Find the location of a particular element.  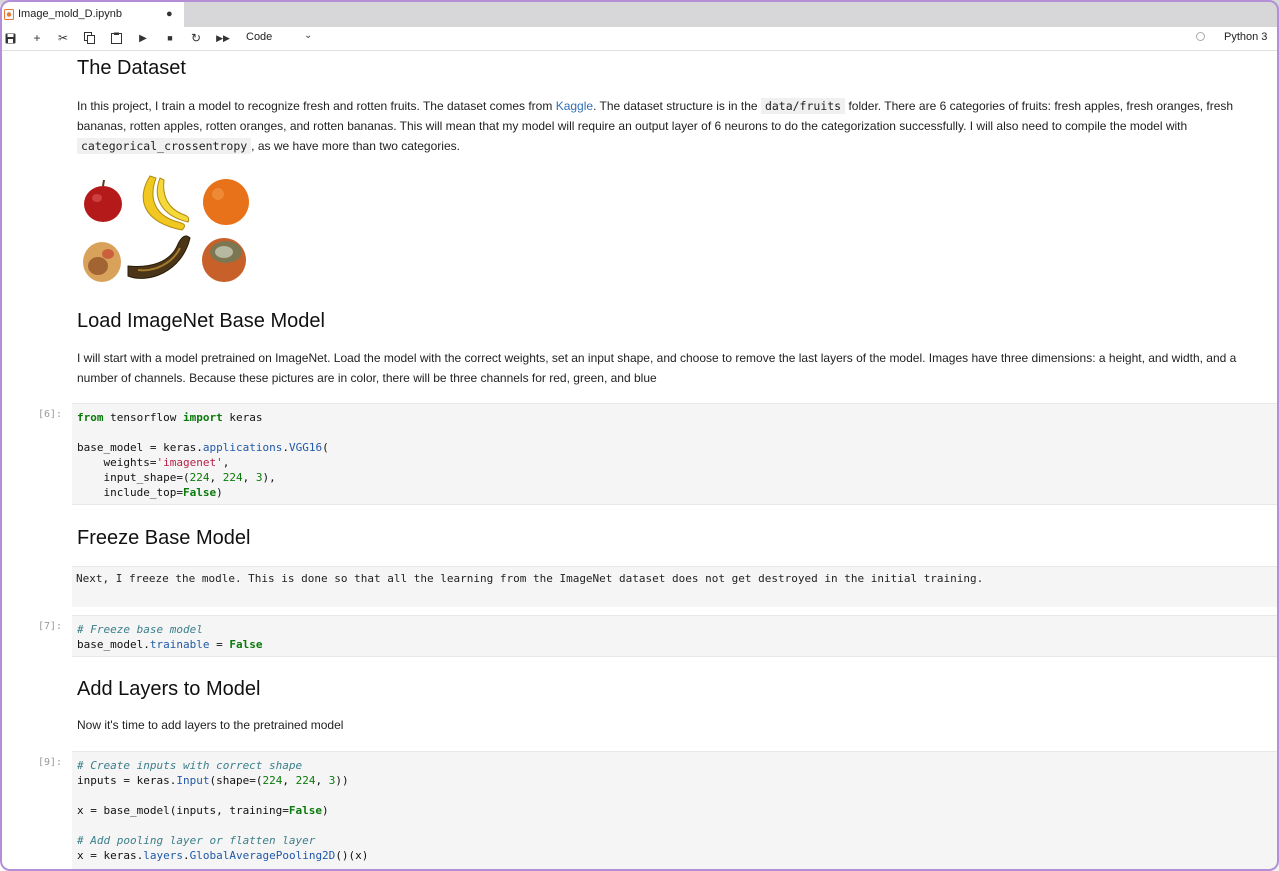

run-icon: ▶ is located at coordinates (143, 38).